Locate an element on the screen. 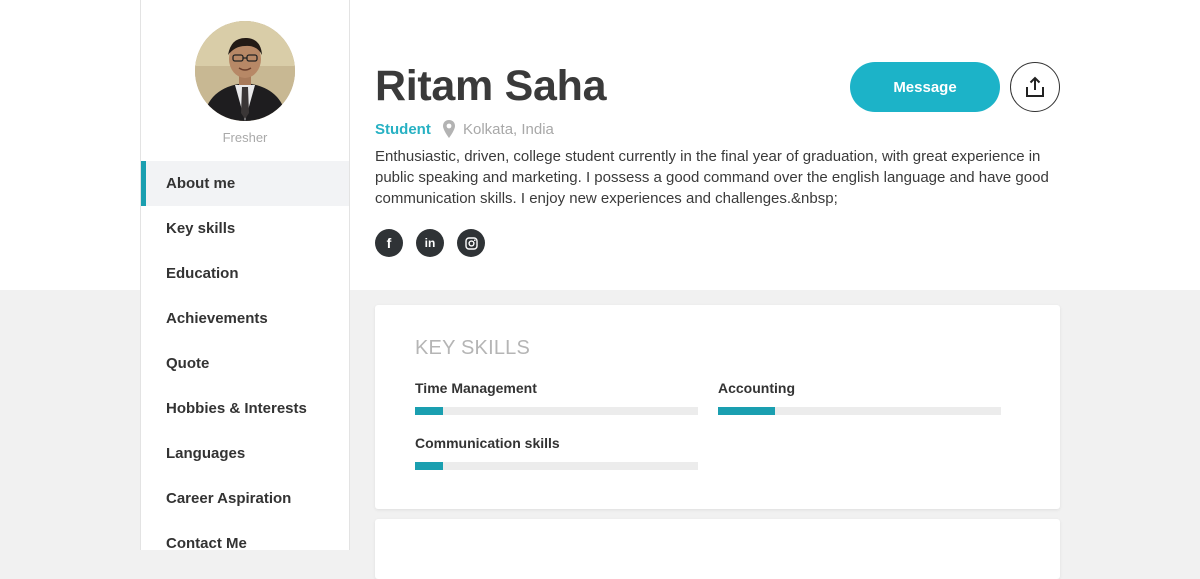  profile-name: Ritam Saha is located at coordinates (491, 86).